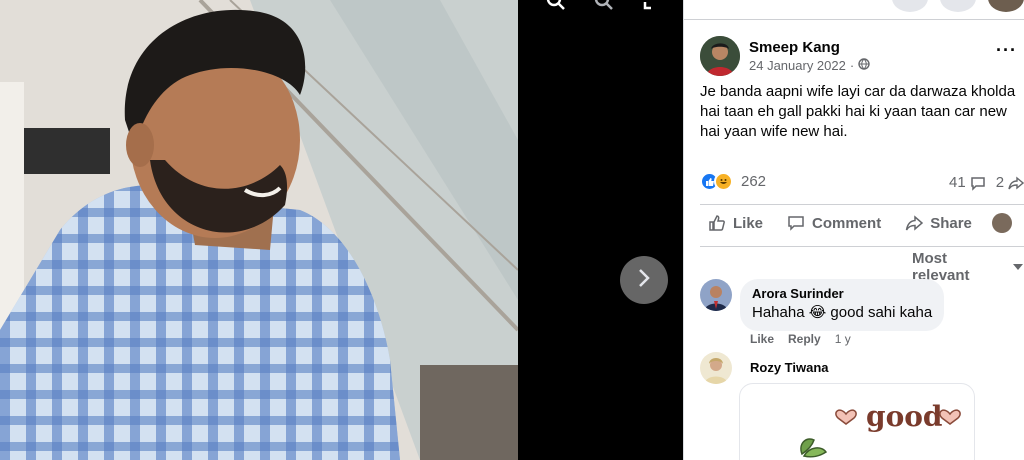 The width and height of the screenshot is (1024, 460). I want to click on reaction-count: 262, so click(754, 181).